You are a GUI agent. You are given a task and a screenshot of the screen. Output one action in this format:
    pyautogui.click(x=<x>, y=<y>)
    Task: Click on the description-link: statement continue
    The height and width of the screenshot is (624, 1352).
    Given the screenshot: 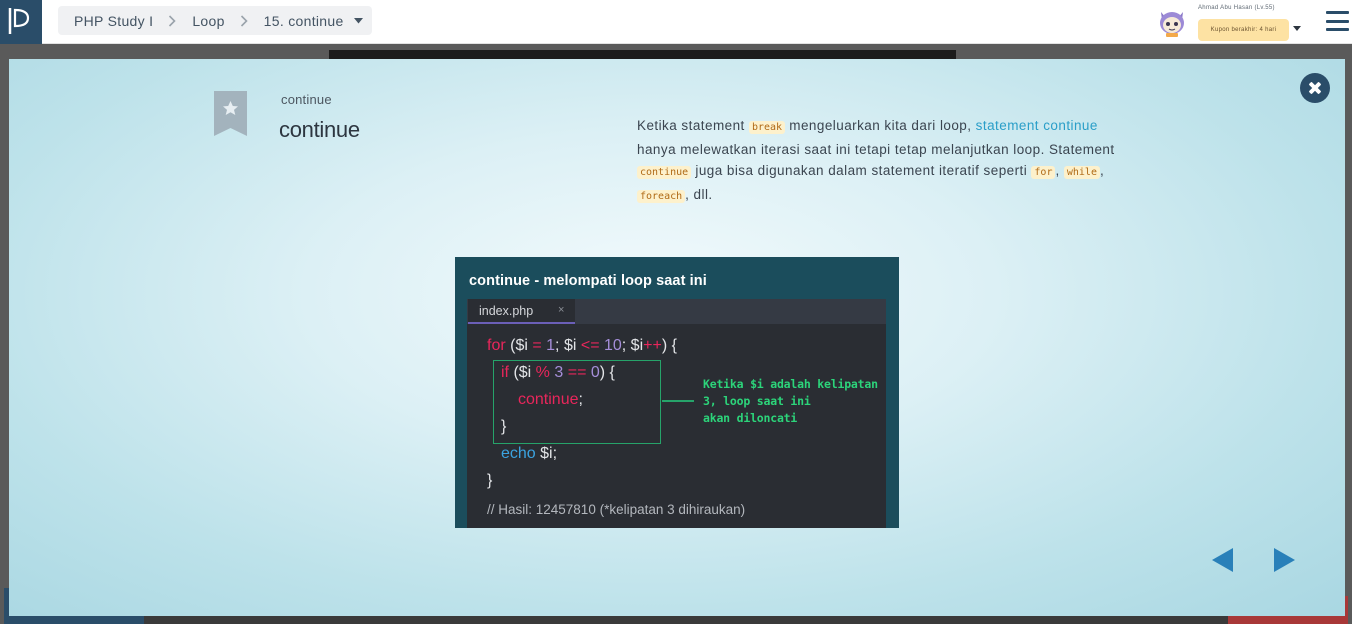 What is the action you would take?
    pyautogui.click(x=1037, y=125)
    